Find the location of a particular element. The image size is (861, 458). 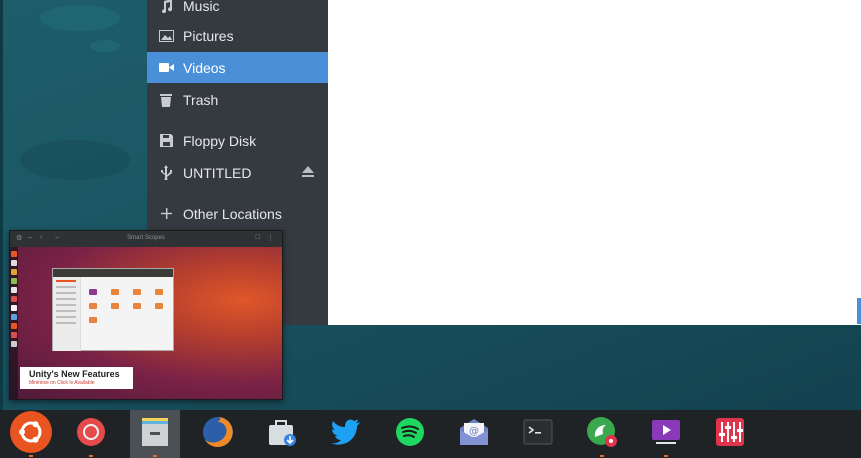

dock-item-chromium is located at coordinates (91, 434).